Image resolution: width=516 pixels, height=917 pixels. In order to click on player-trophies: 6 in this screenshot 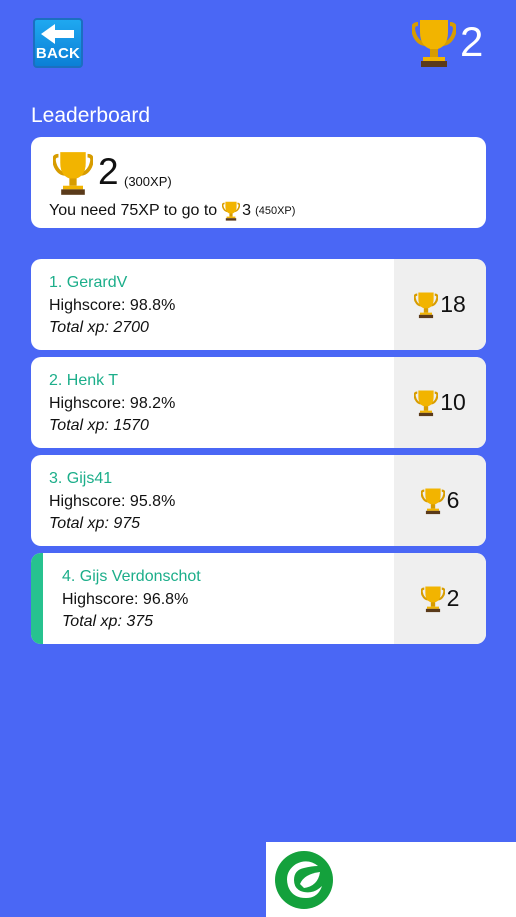, I will do `click(453, 500)`.